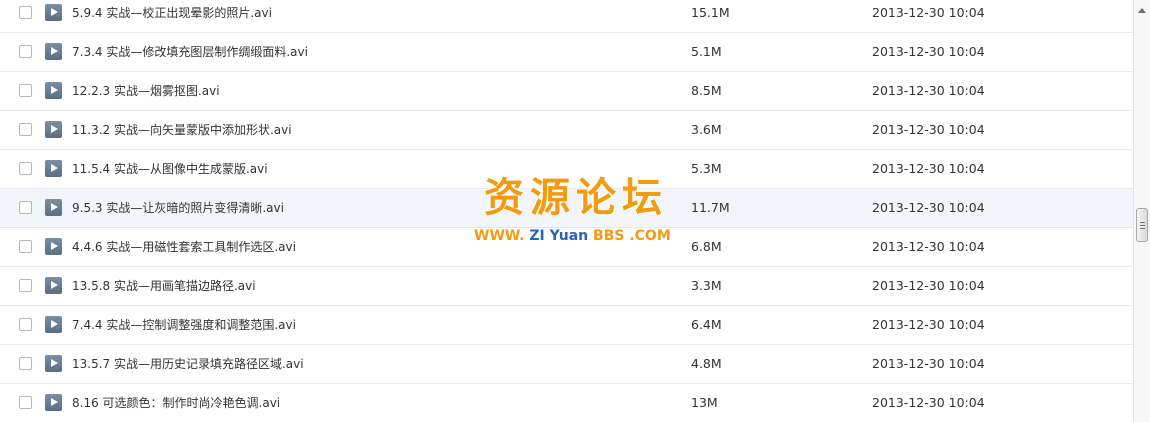 This screenshot has width=1150, height=422. I want to click on file-name: 13.5.7 实战—用历史记录填充路径区域.avi, so click(188, 364).